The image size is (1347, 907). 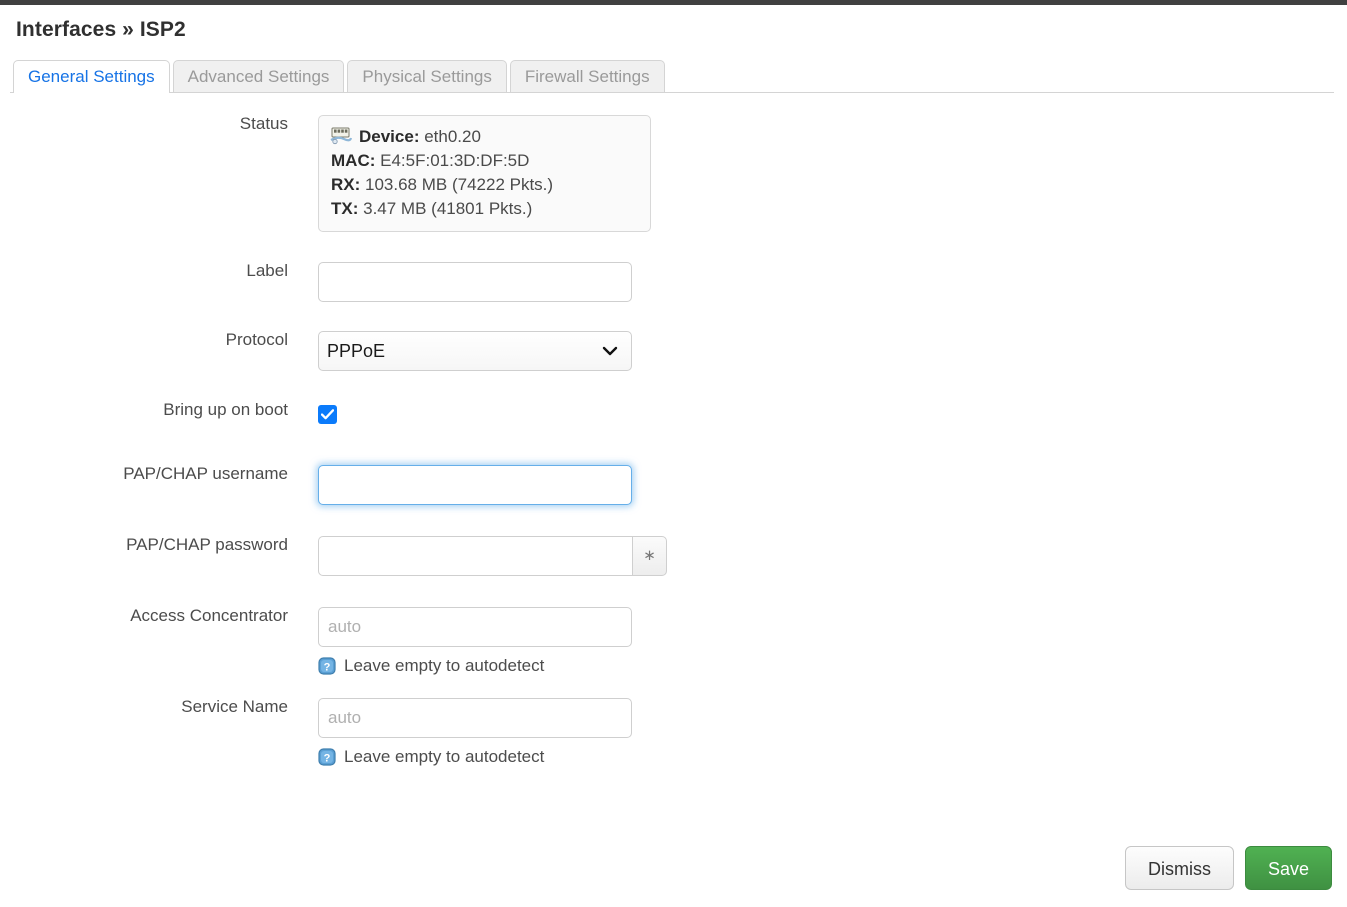 What do you see at coordinates (475, 282) in the screenshot?
I see `label-input` at bounding box center [475, 282].